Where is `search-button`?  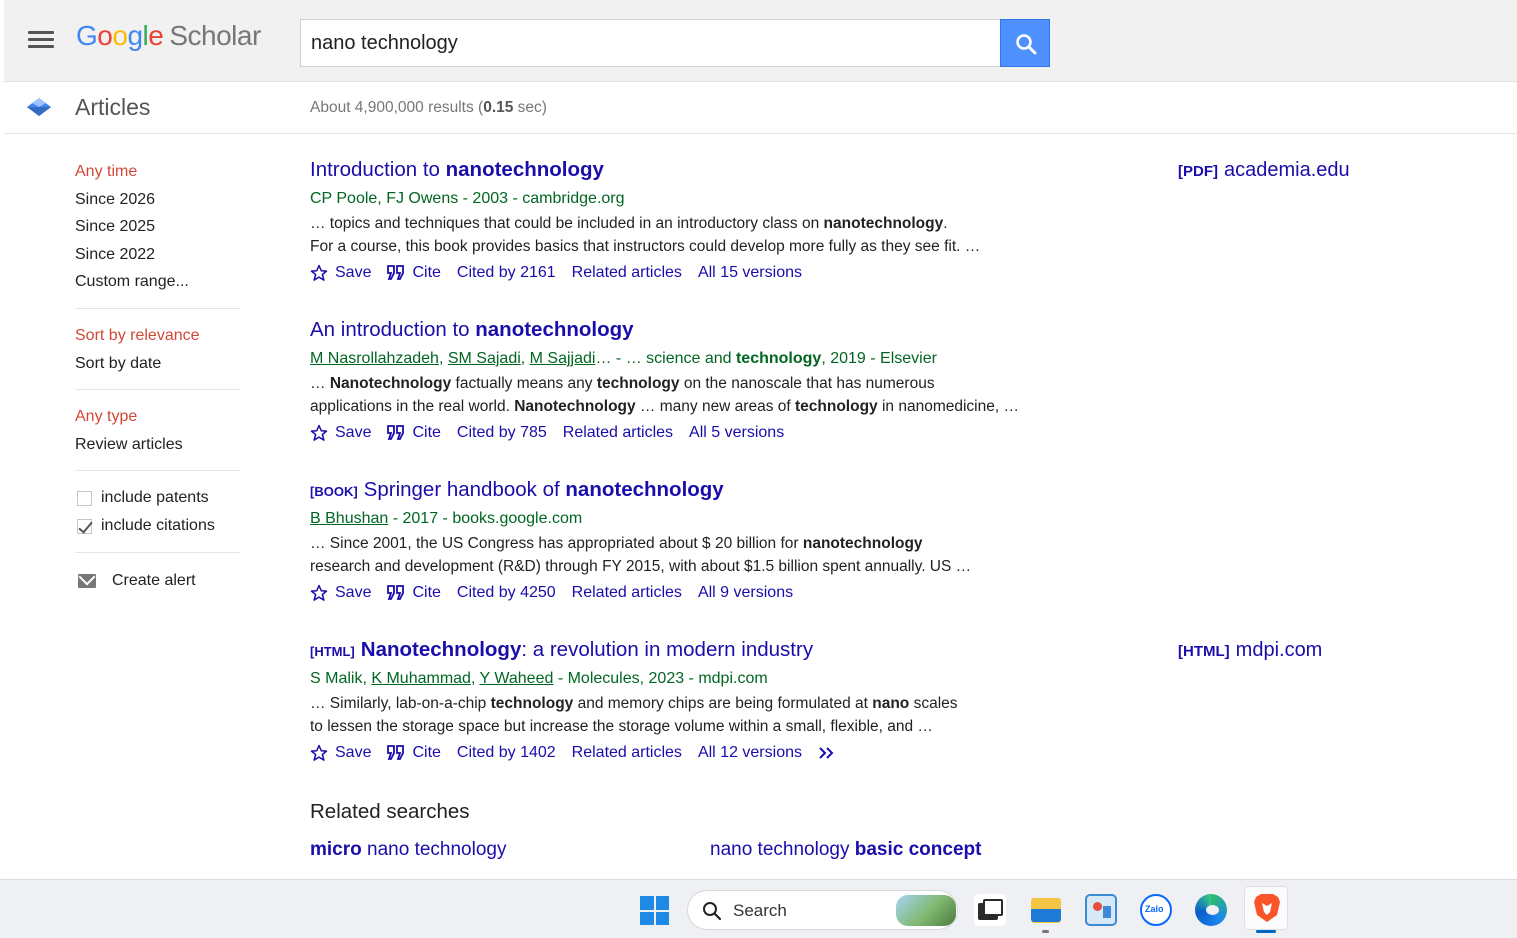
search-button is located at coordinates (1025, 43).